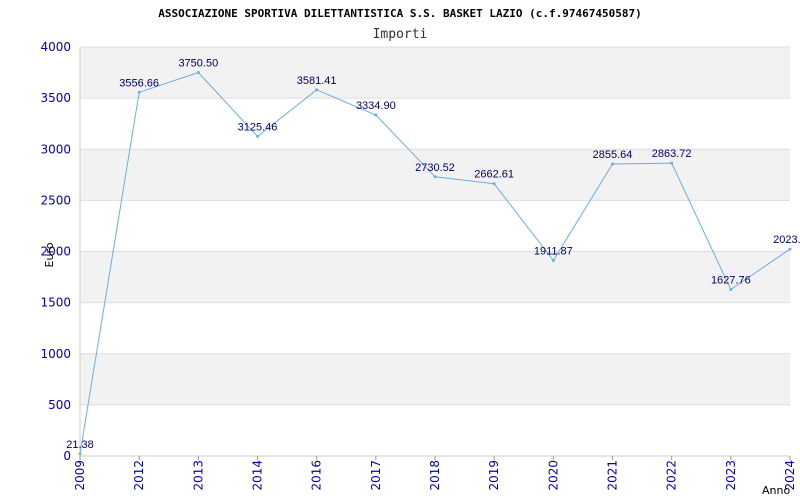  I want to click on data-label: 2023.8, so click(786, 240).